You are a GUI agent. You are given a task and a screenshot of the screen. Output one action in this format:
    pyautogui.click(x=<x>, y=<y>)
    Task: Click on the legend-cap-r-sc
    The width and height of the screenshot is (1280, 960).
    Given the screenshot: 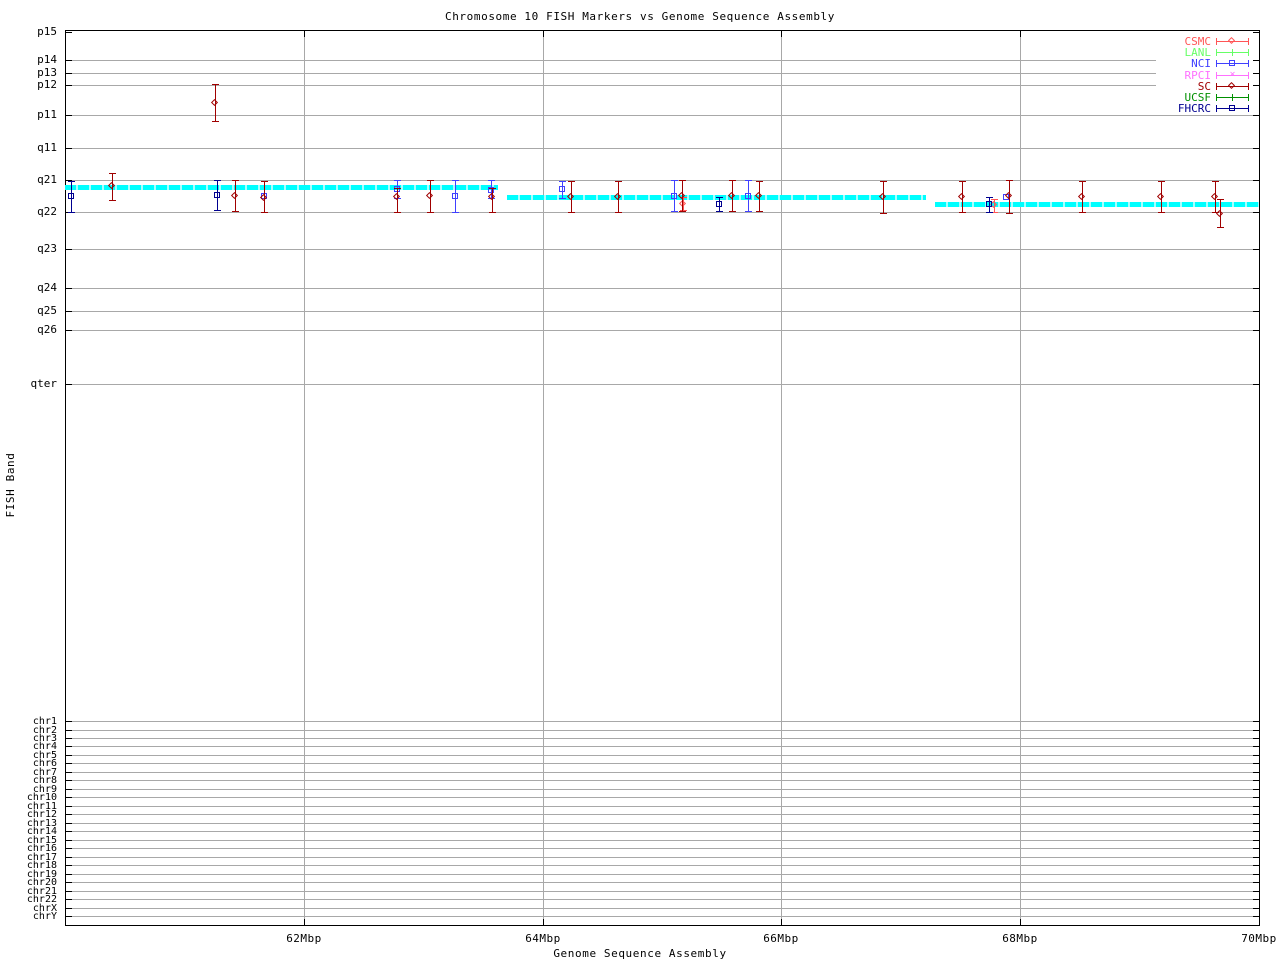 What is the action you would take?
    pyautogui.click(x=1248, y=86)
    